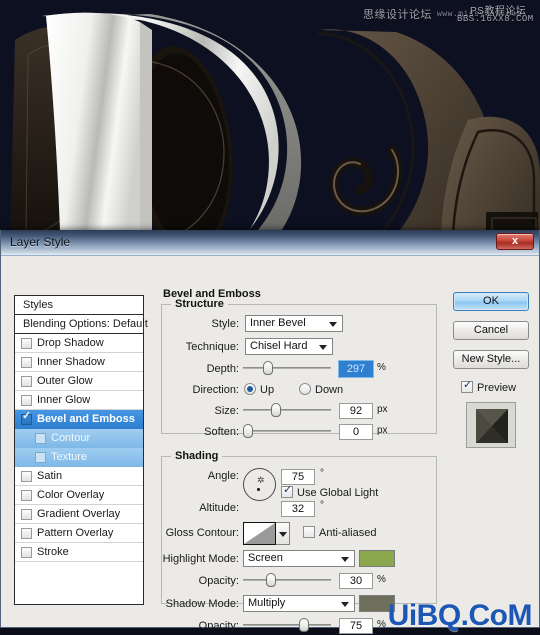 This screenshot has width=540, height=635. Describe the element at coordinates (79, 343) in the screenshot. I see `sidebar-item-drop-shadow: Drop Shadow` at that location.